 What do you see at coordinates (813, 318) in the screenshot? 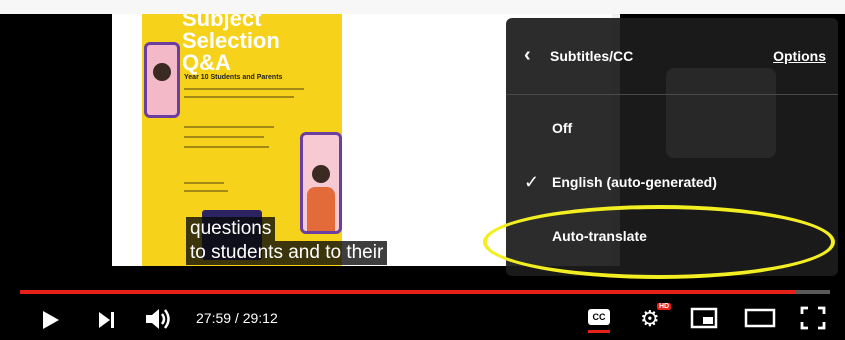
I see `fullscreen-icon` at bounding box center [813, 318].